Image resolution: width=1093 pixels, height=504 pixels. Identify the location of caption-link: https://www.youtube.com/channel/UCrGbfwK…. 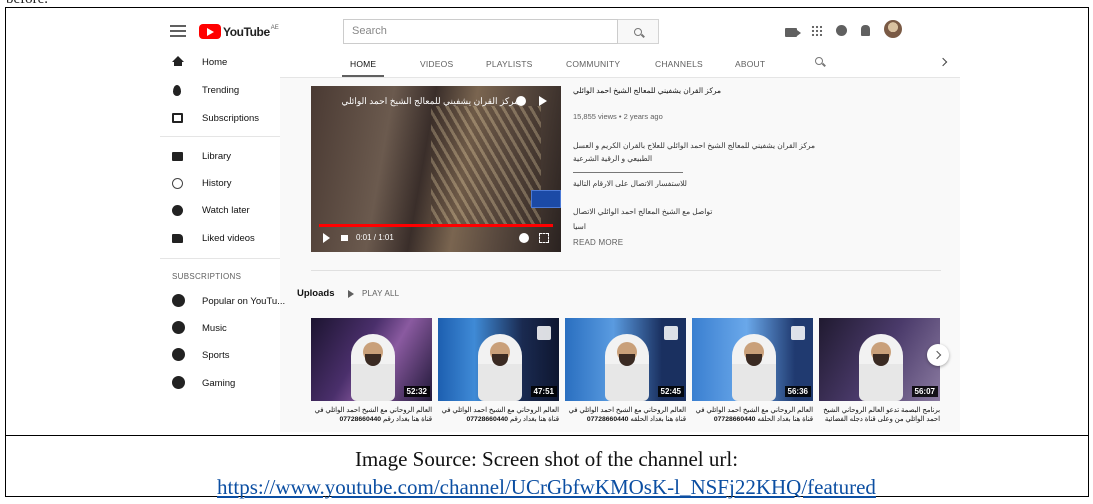
(546, 487).